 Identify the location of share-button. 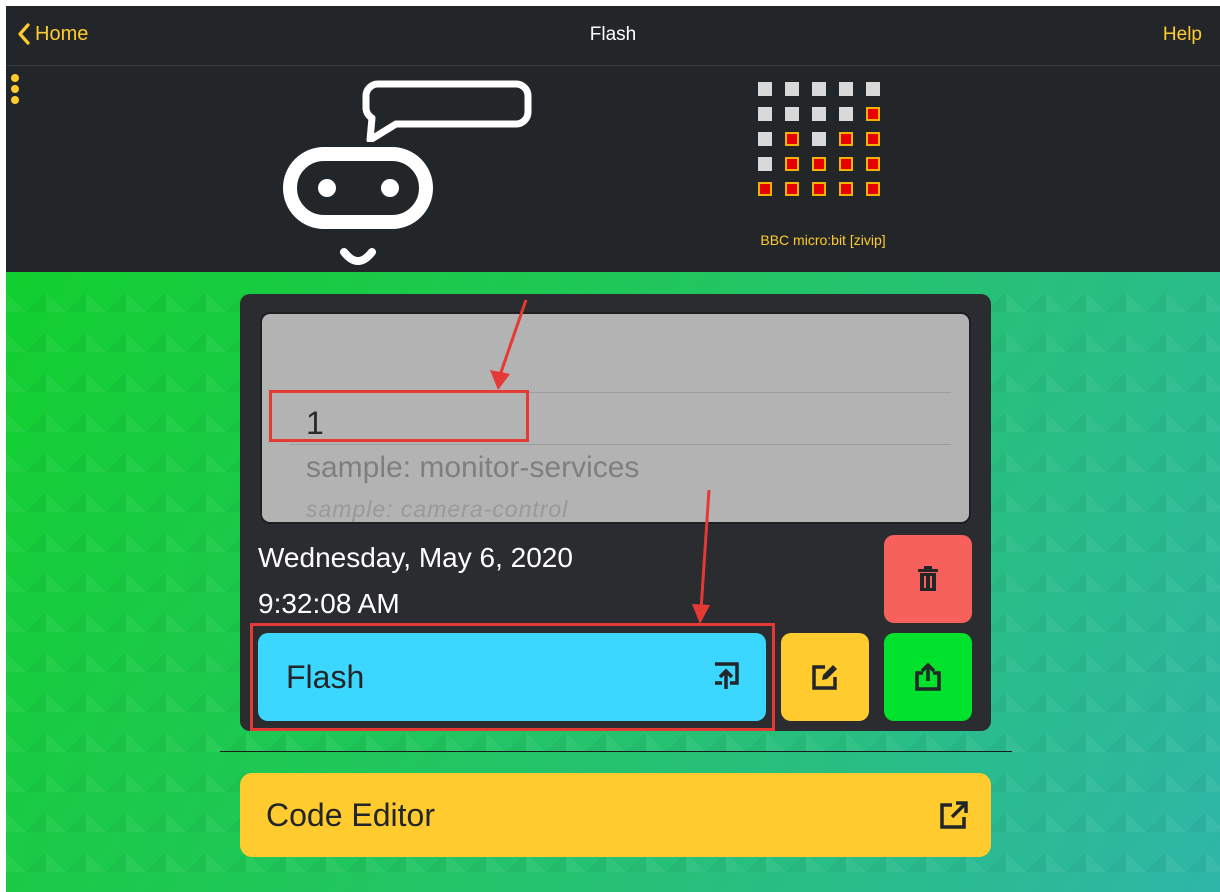
(928, 677).